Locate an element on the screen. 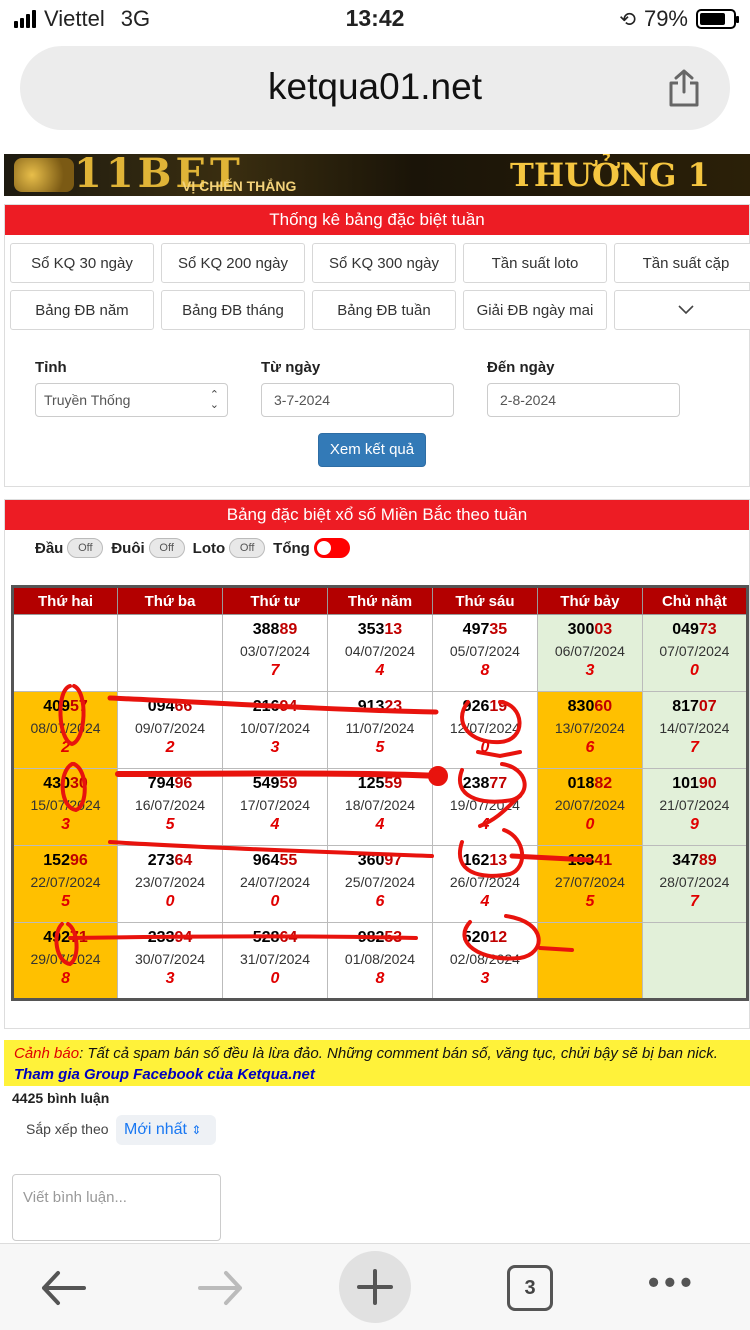 The image size is (750, 1330). special-prize-number: 04973 is located at coordinates (694, 630).